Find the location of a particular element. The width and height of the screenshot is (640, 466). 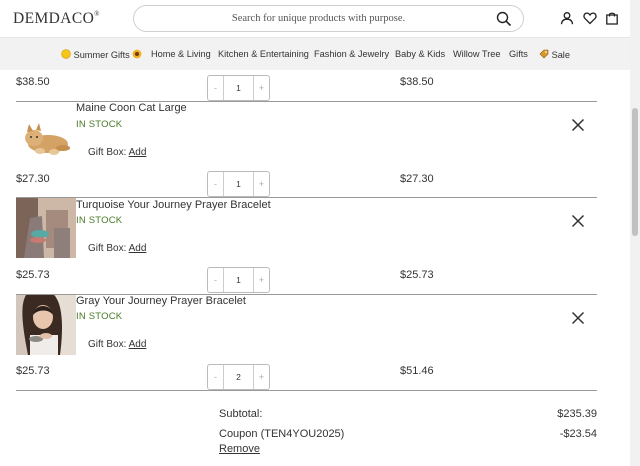

page-scrollbar is located at coordinates (635, 233).